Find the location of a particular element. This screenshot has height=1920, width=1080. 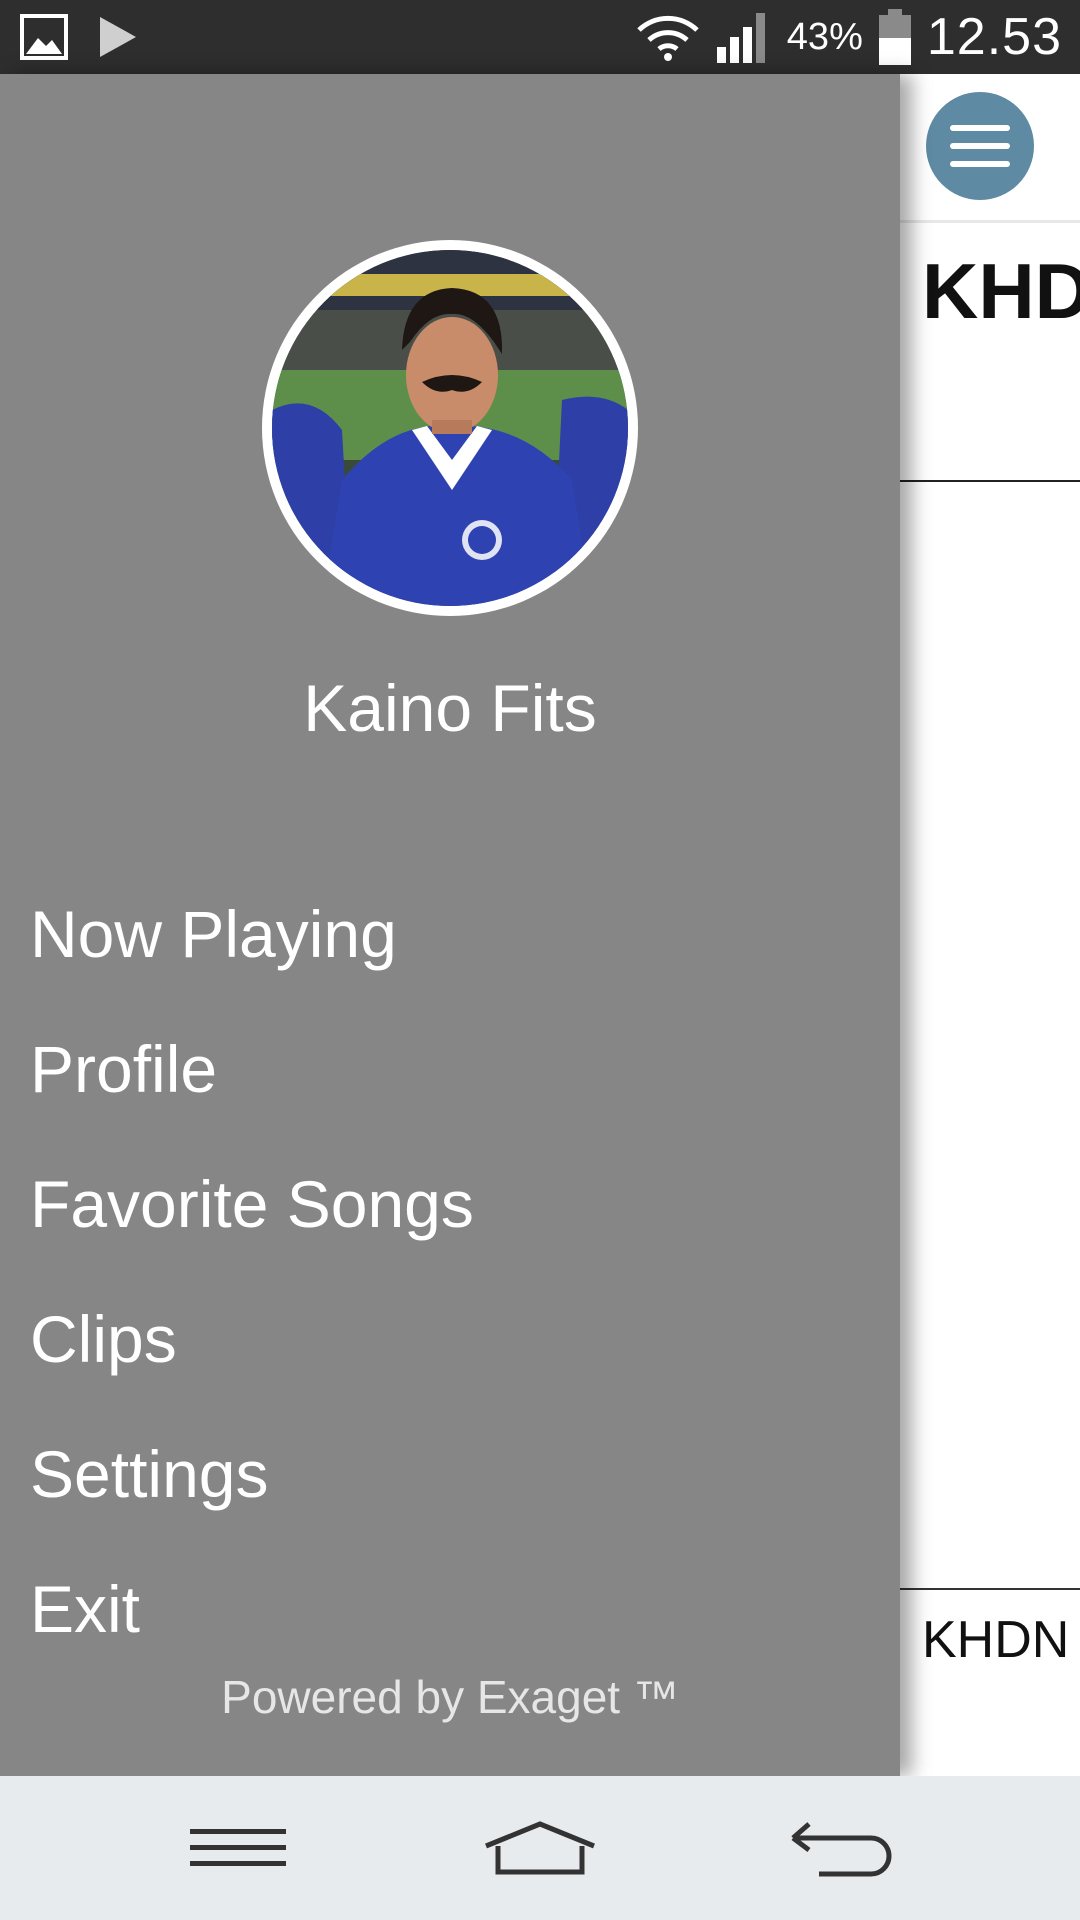

menu-icon is located at coordinates (238, 1847).